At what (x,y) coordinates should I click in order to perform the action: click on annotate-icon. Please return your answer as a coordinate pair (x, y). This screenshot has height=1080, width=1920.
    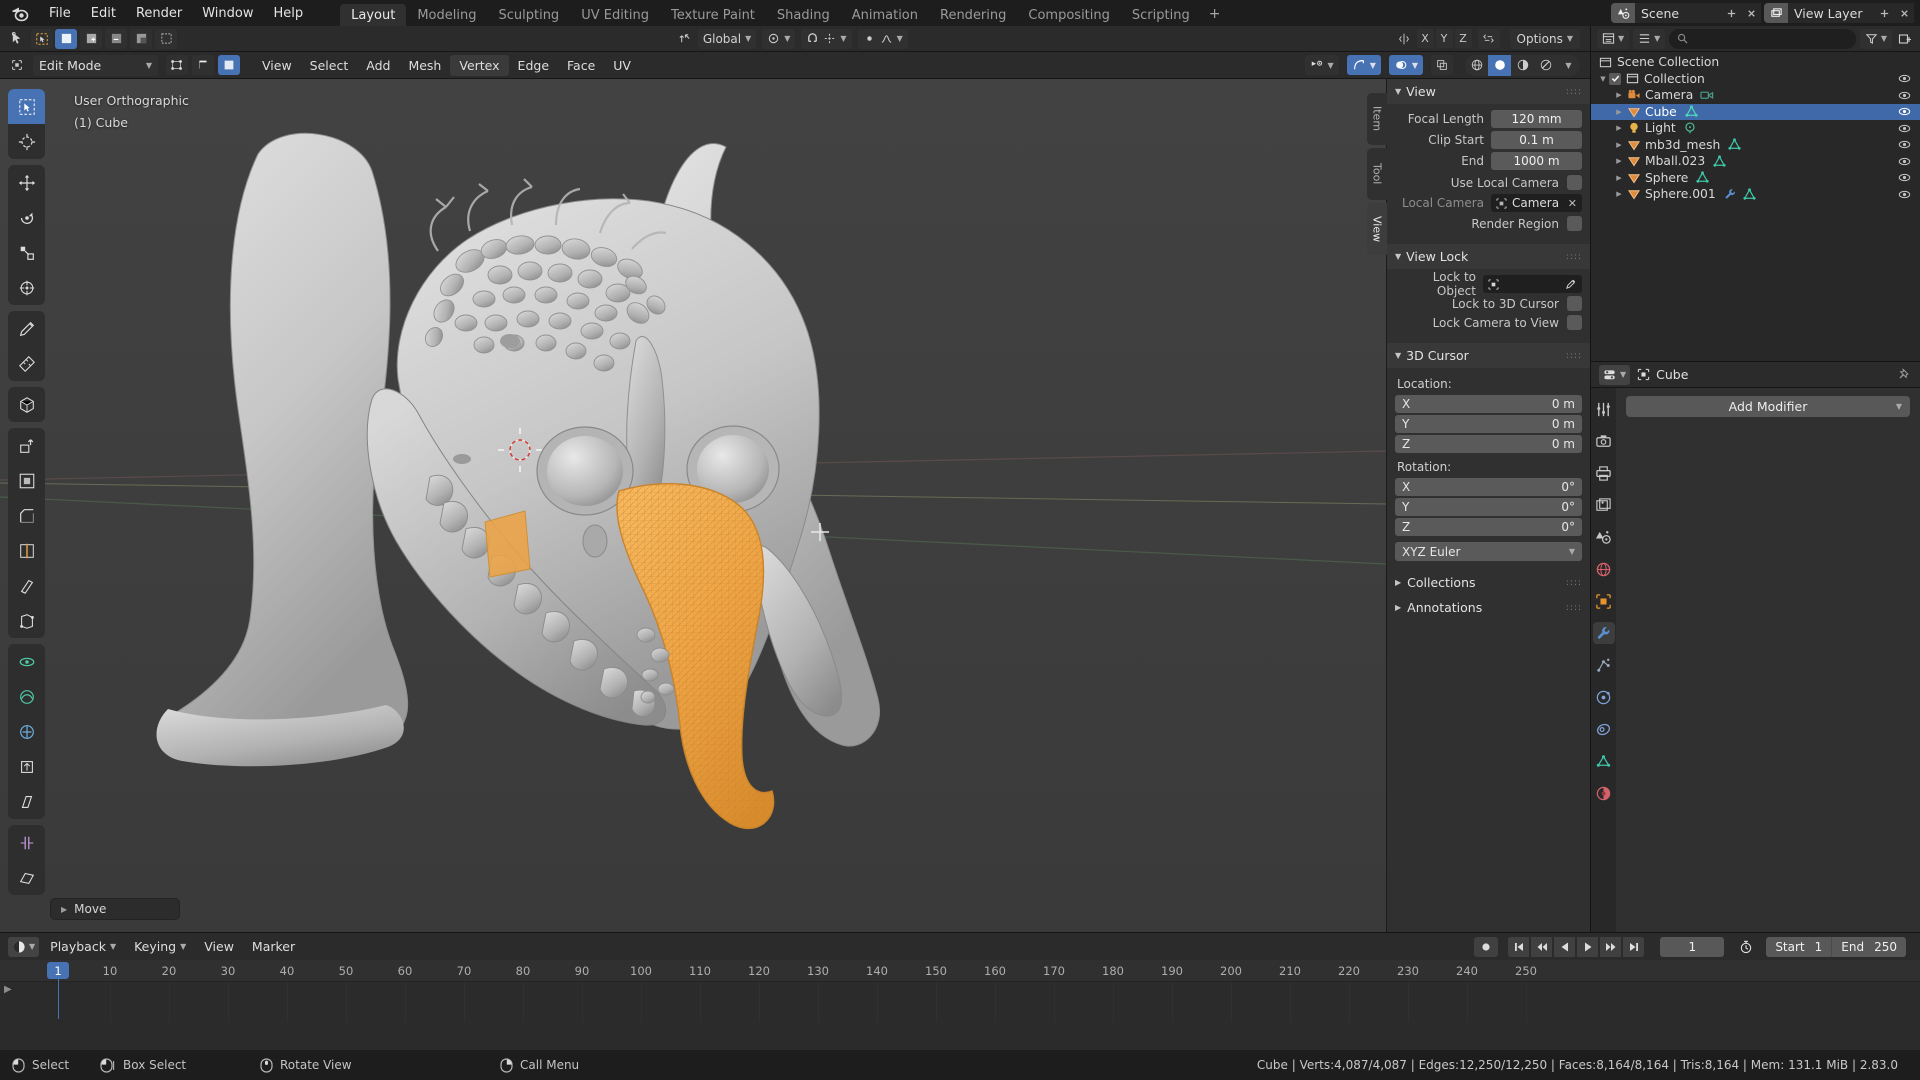
    Looking at the image, I should click on (26, 328).